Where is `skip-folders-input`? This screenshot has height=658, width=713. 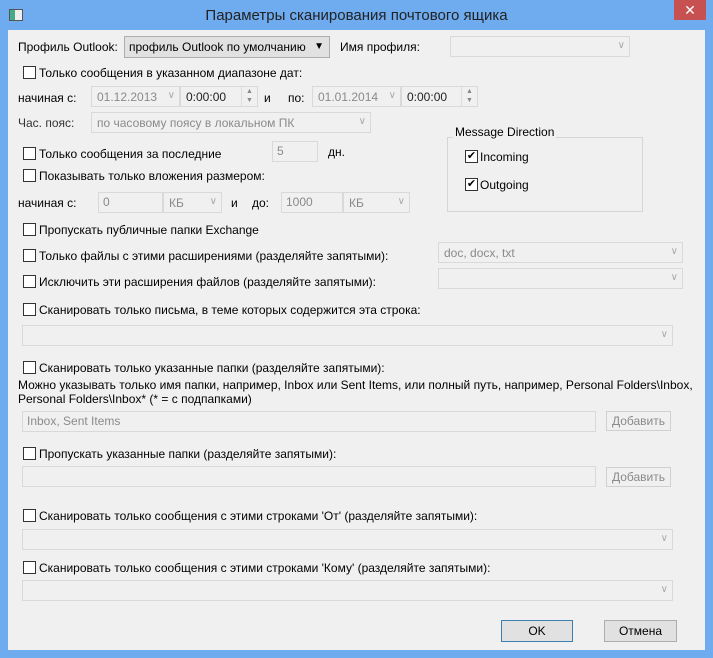 skip-folders-input is located at coordinates (309, 476).